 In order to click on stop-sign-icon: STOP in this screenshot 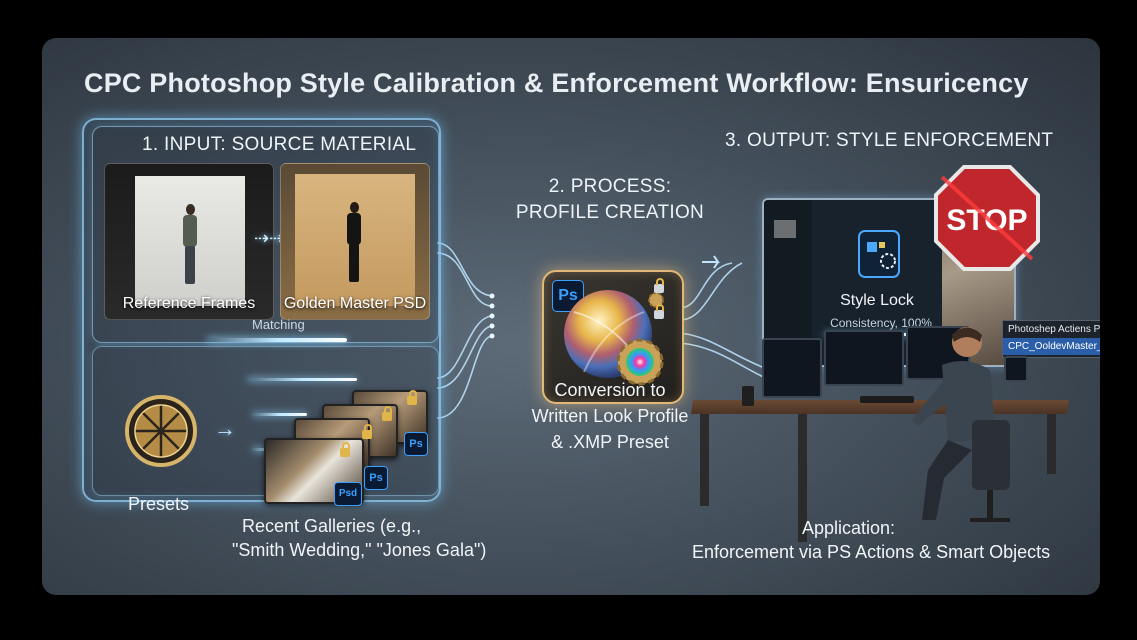, I will do `click(987, 218)`.